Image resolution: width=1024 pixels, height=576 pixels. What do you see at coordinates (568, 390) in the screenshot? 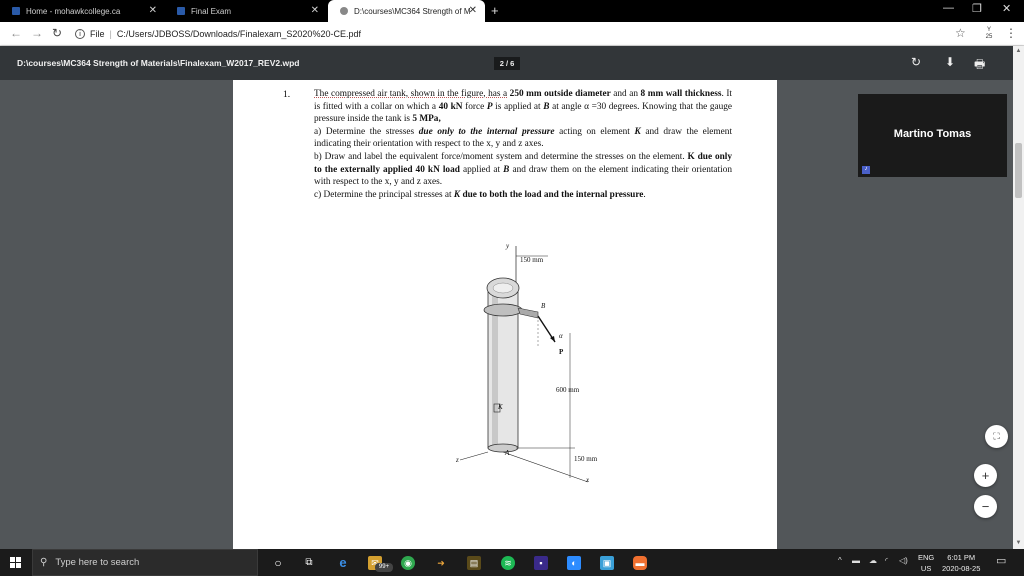
I see `dim-600: 600 mm` at bounding box center [568, 390].